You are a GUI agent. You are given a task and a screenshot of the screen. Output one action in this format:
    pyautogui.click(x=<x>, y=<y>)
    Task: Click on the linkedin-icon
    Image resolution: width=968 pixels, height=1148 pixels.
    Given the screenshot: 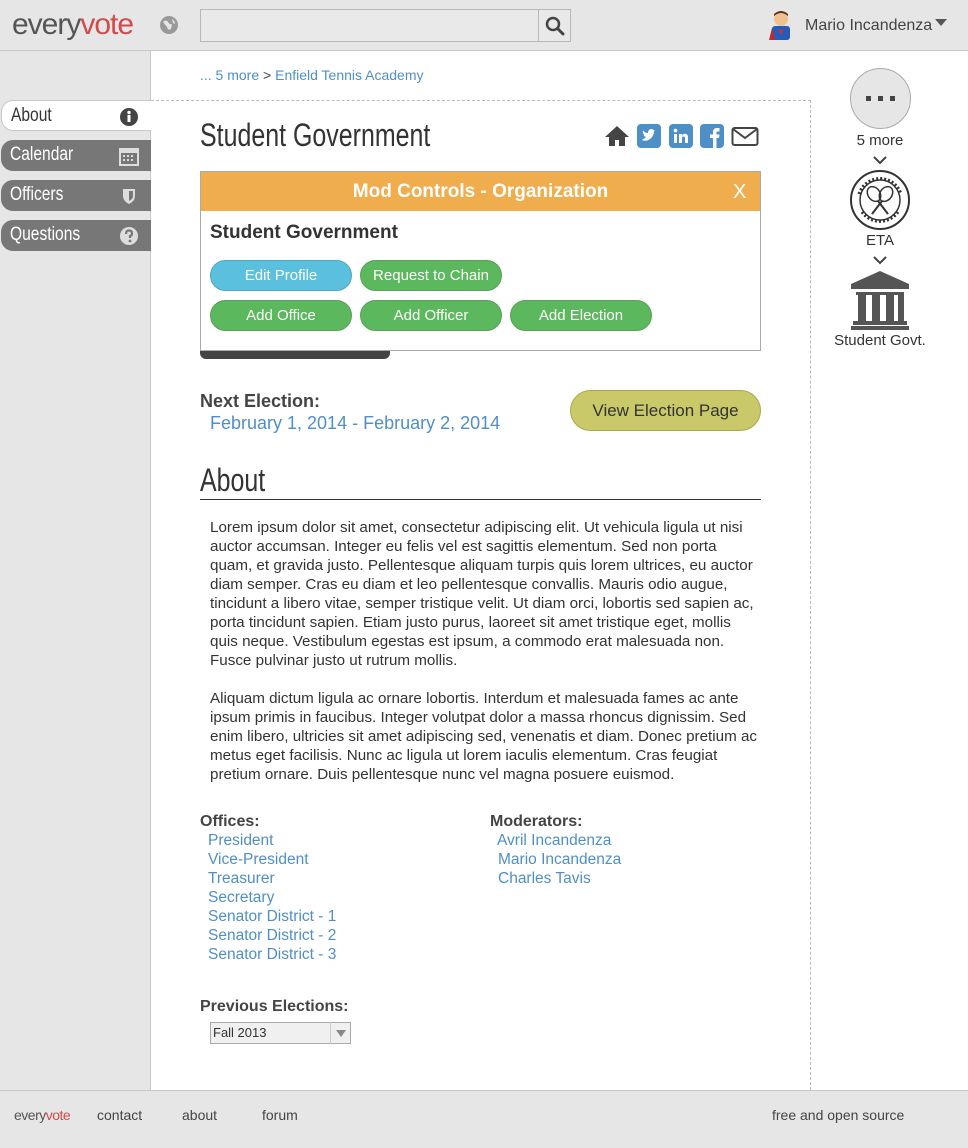 What is the action you would take?
    pyautogui.click(x=682, y=136)
    